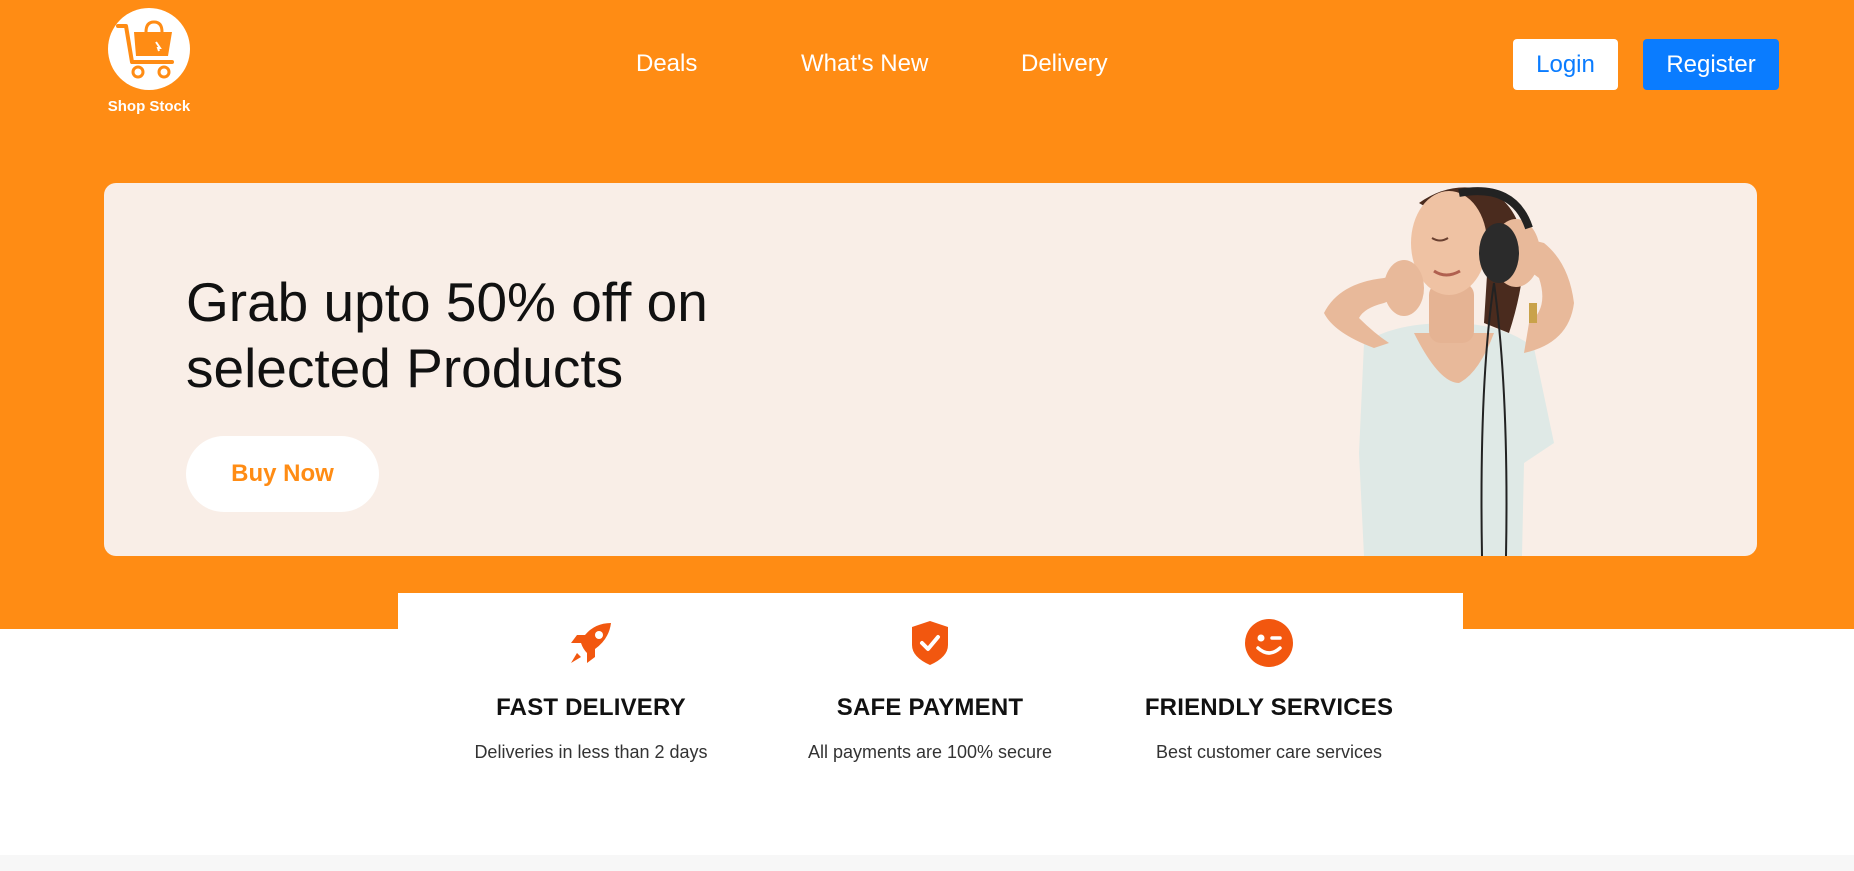 This screenshot has height=871, width=1854. Describe the element at coordinates (1565, 64) in the screenshot. I see `login-button: Login` at that location.